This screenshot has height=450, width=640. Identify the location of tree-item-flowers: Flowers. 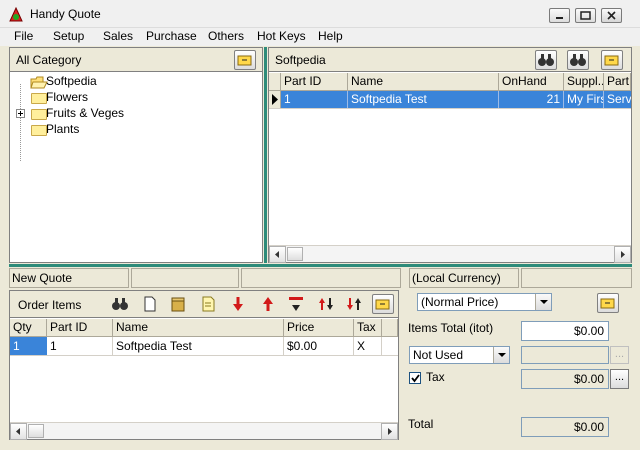
(126, 98).